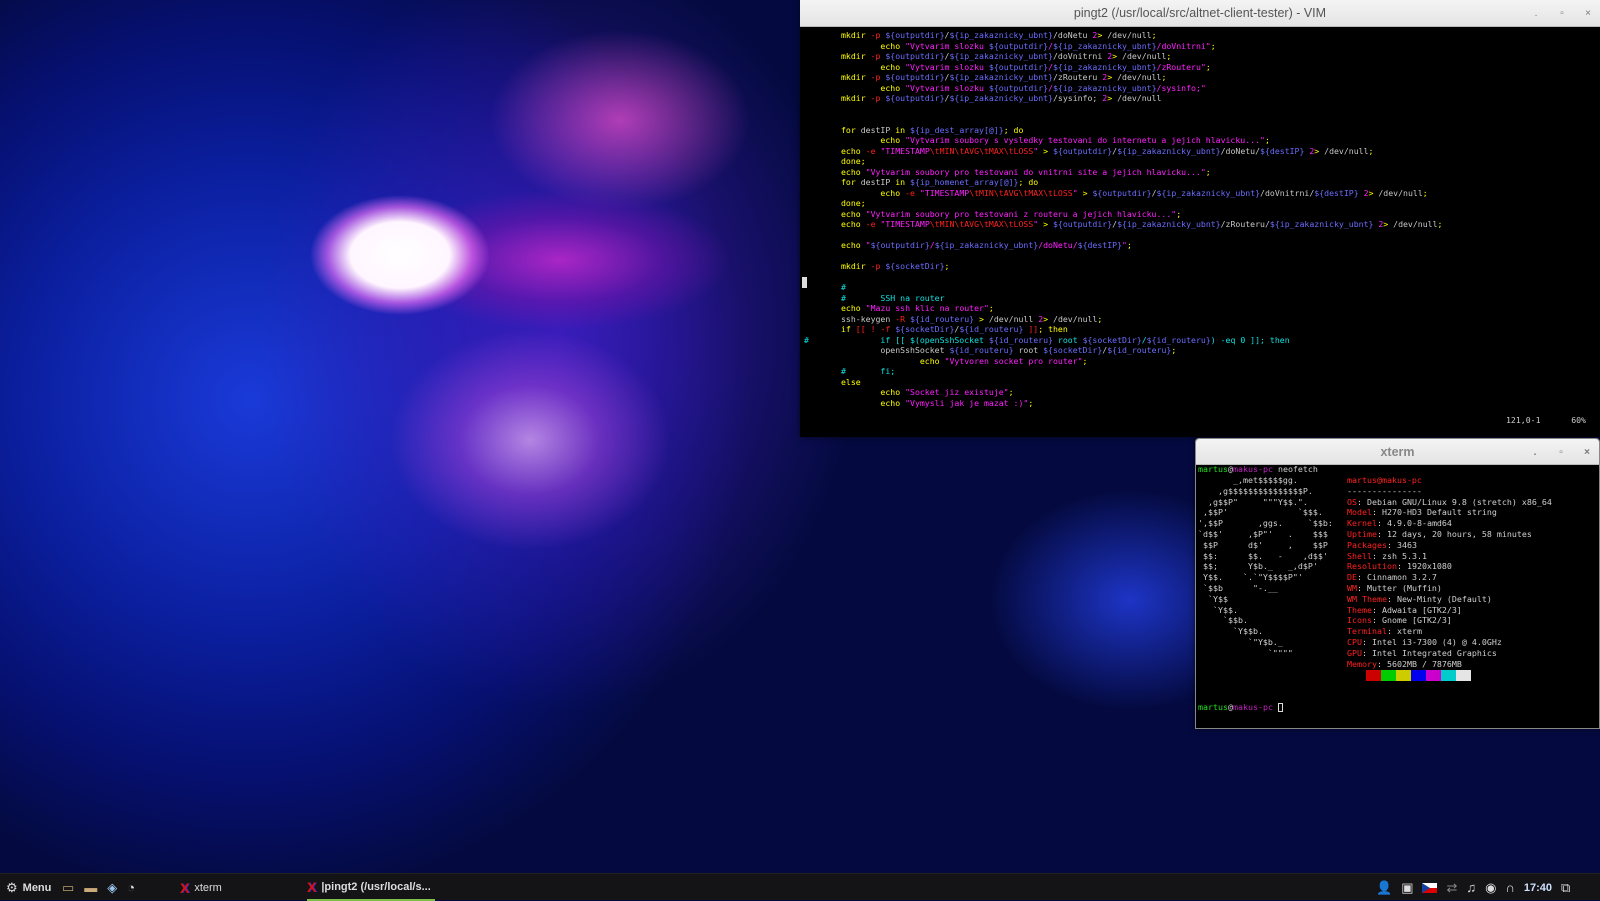 The height and width of the screenshot is (901, 1600). What do you see at coordinates (1449, 588) in the screenshot?
I see `info-row: WM: Mutter (Muffin)` at bounding box center [1449, 588].